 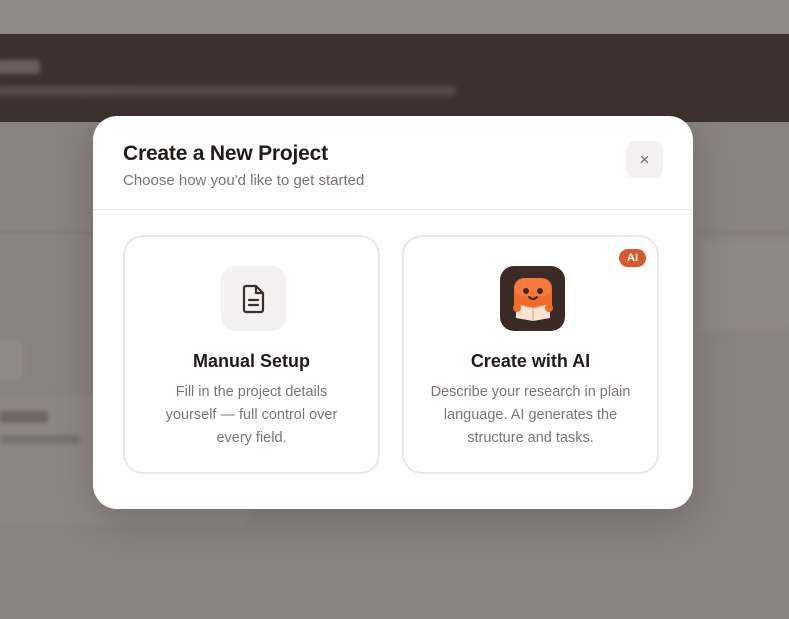 What do you see at coordinates (40, 439) in the screenshot?
I see `background-card-text` at bounding box center [40, 439].